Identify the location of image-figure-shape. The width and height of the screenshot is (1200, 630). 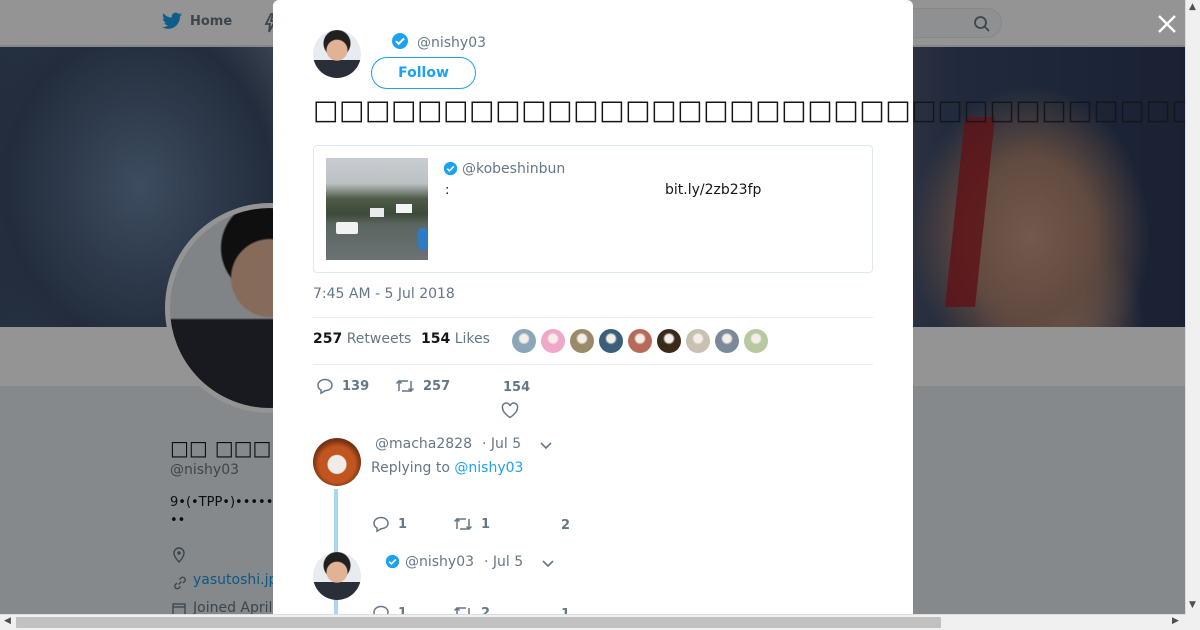
(423, 239).